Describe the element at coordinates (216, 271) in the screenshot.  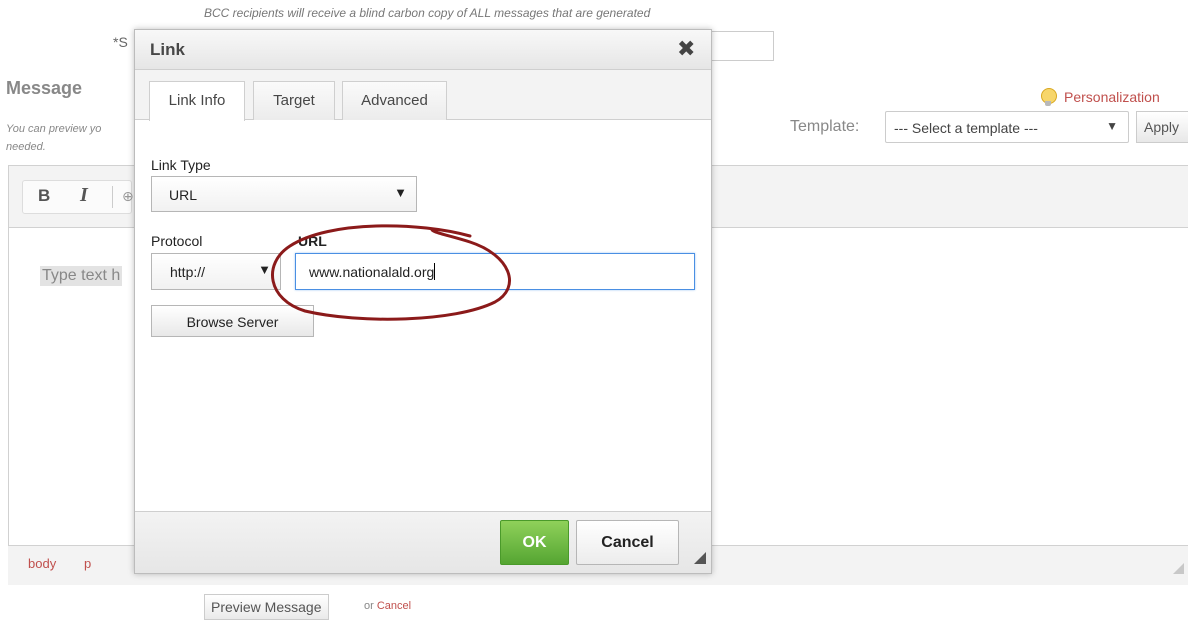
I see `protocol-select: http:// ▼` at that location.